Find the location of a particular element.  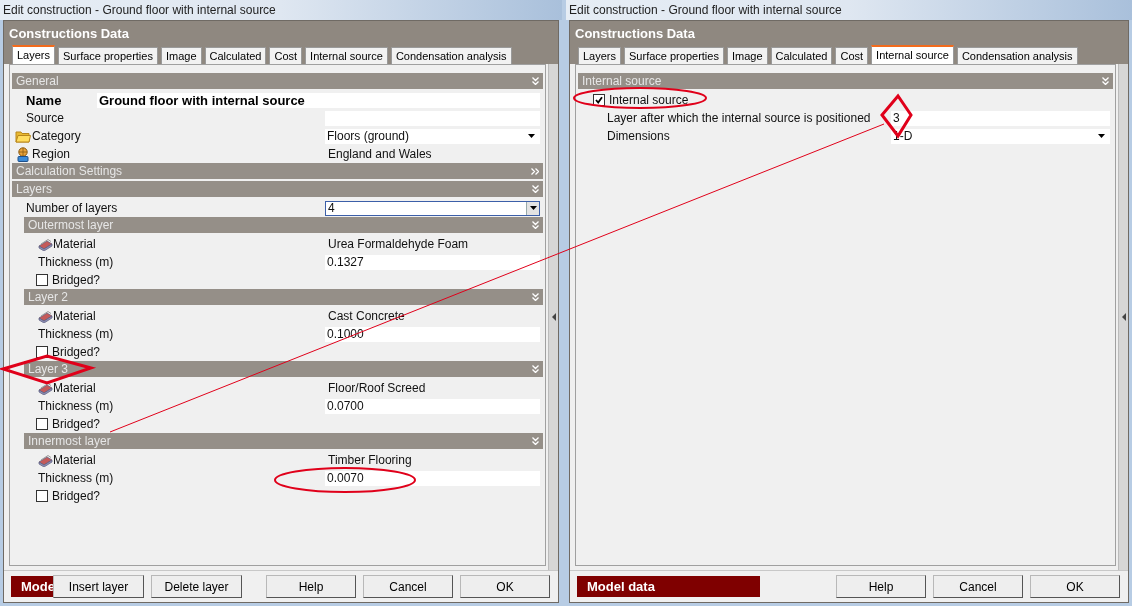

field-value: Timber Flooring is located at coordinates (369, 460).